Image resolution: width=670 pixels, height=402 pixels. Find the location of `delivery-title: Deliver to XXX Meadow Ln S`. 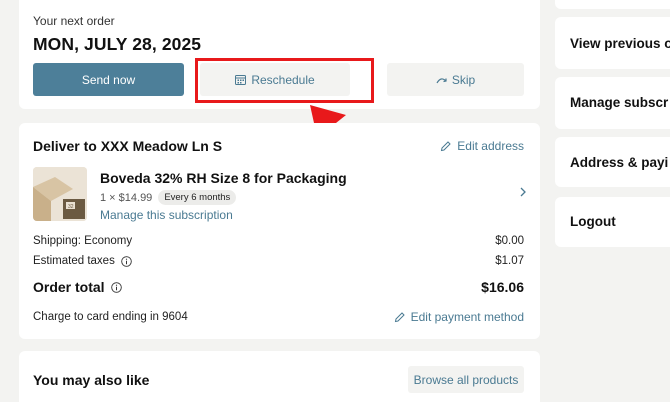

delivery-title: Deliver to XXX Meadow Ln S is located at coordinates (128, 146).